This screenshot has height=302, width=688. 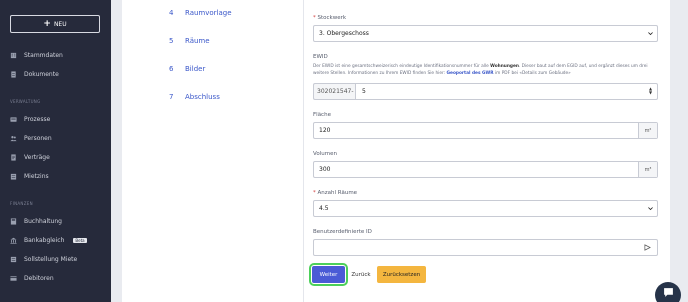 What do you see at coordinates (13, 176) in the screenshot?
I see `rent-icon` at bounding box center [13, 176].